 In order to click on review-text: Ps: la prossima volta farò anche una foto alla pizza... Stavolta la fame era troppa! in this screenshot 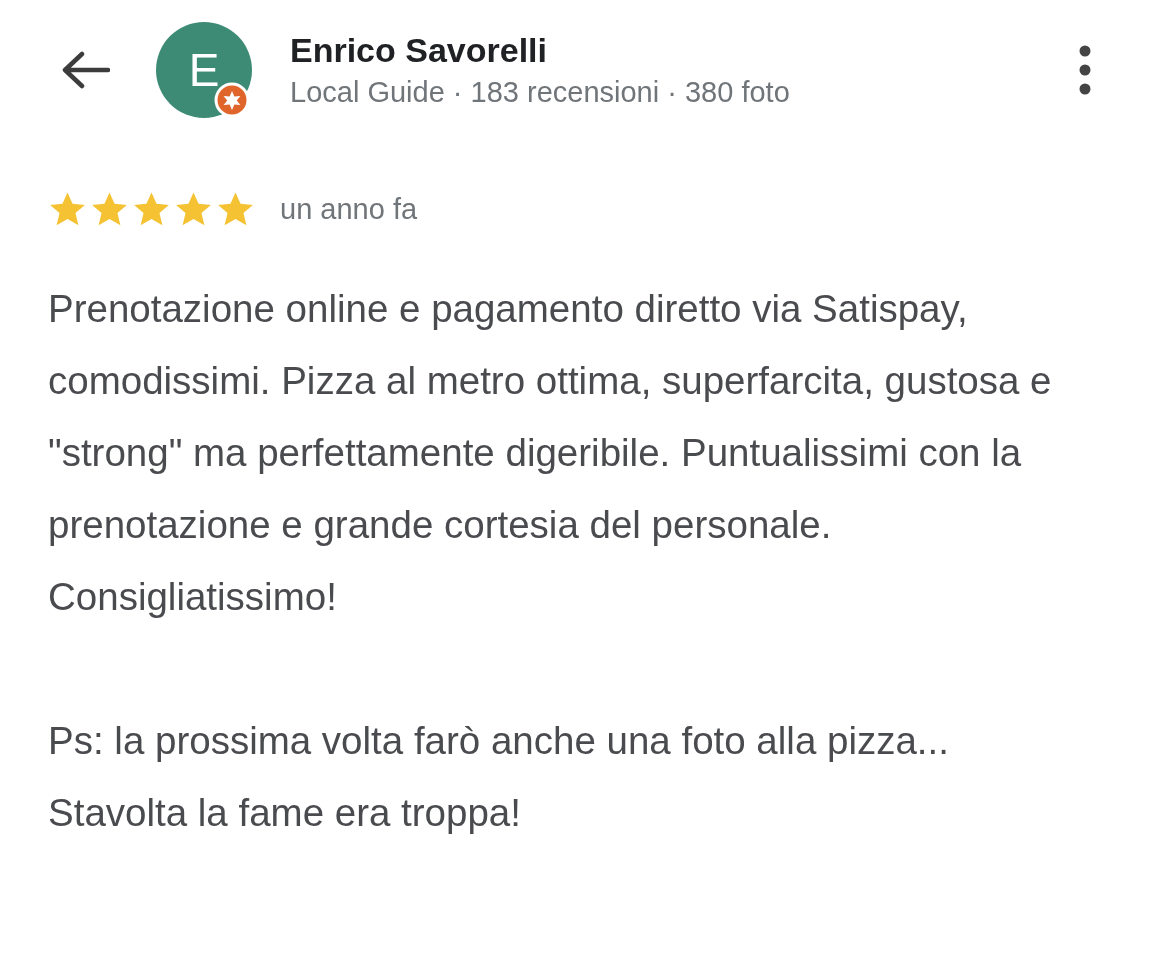, I will do `click(499, 777)`.